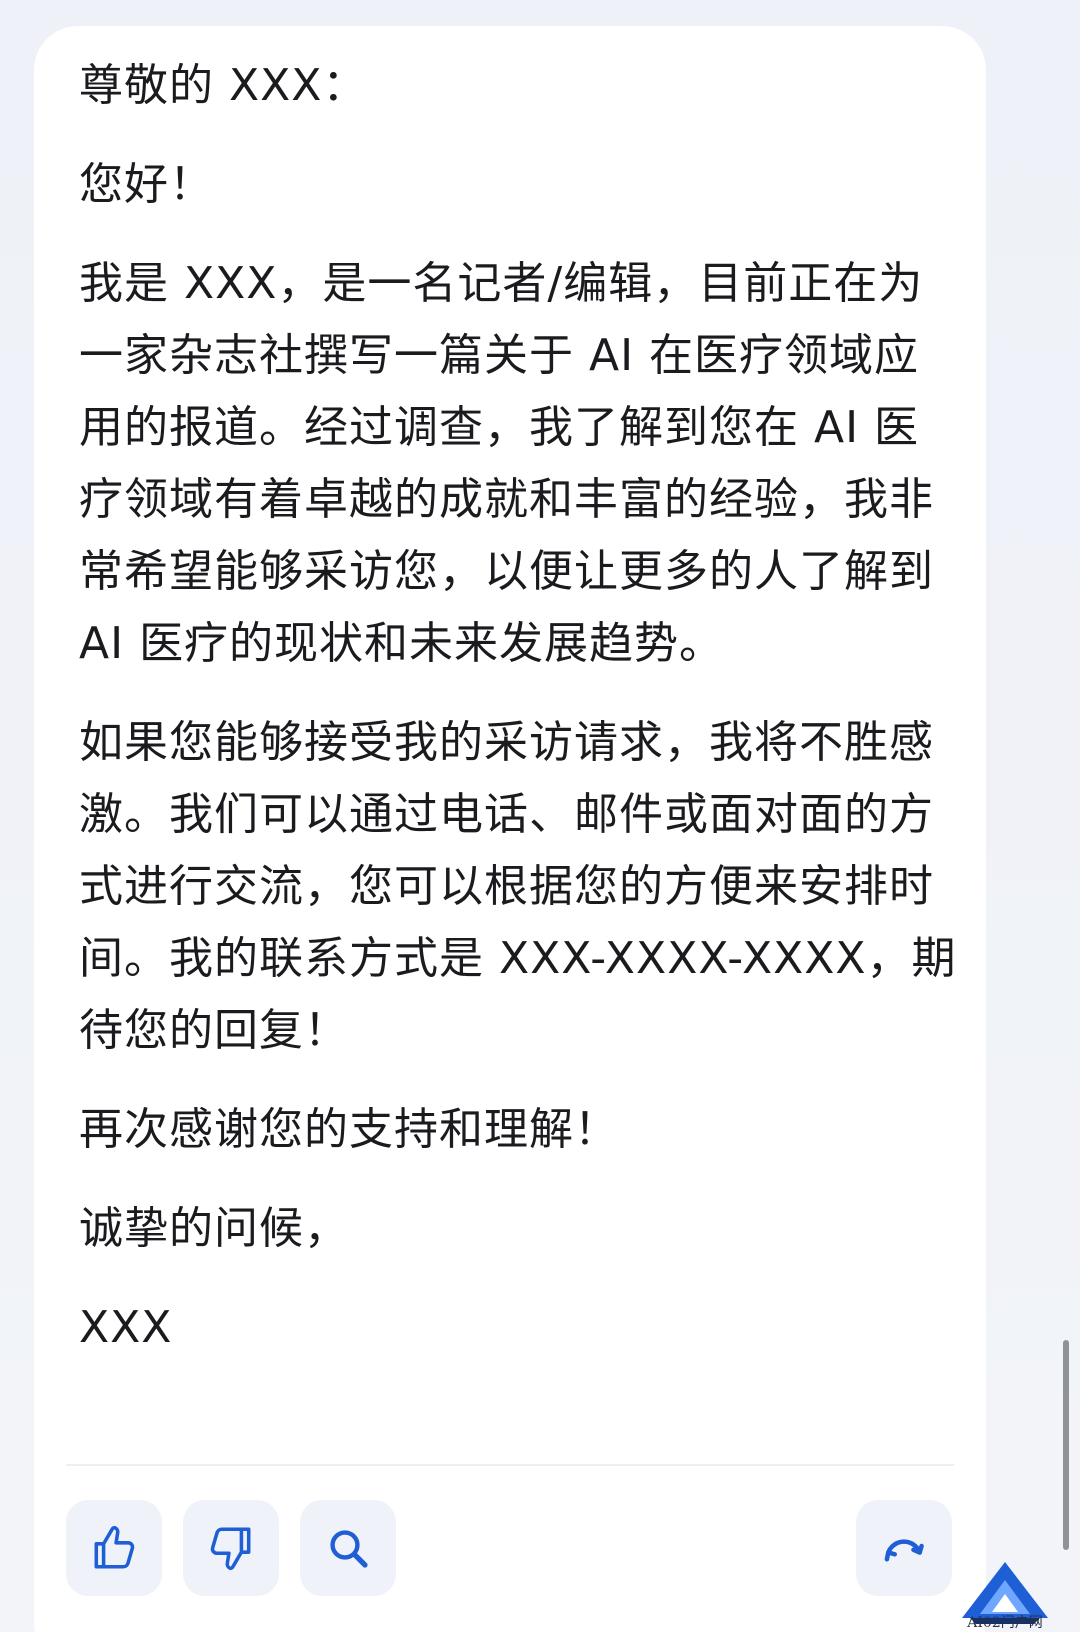 The width and height of the screenshot is (1080, 1632). I want to click on search-button, so click(348, 1548).